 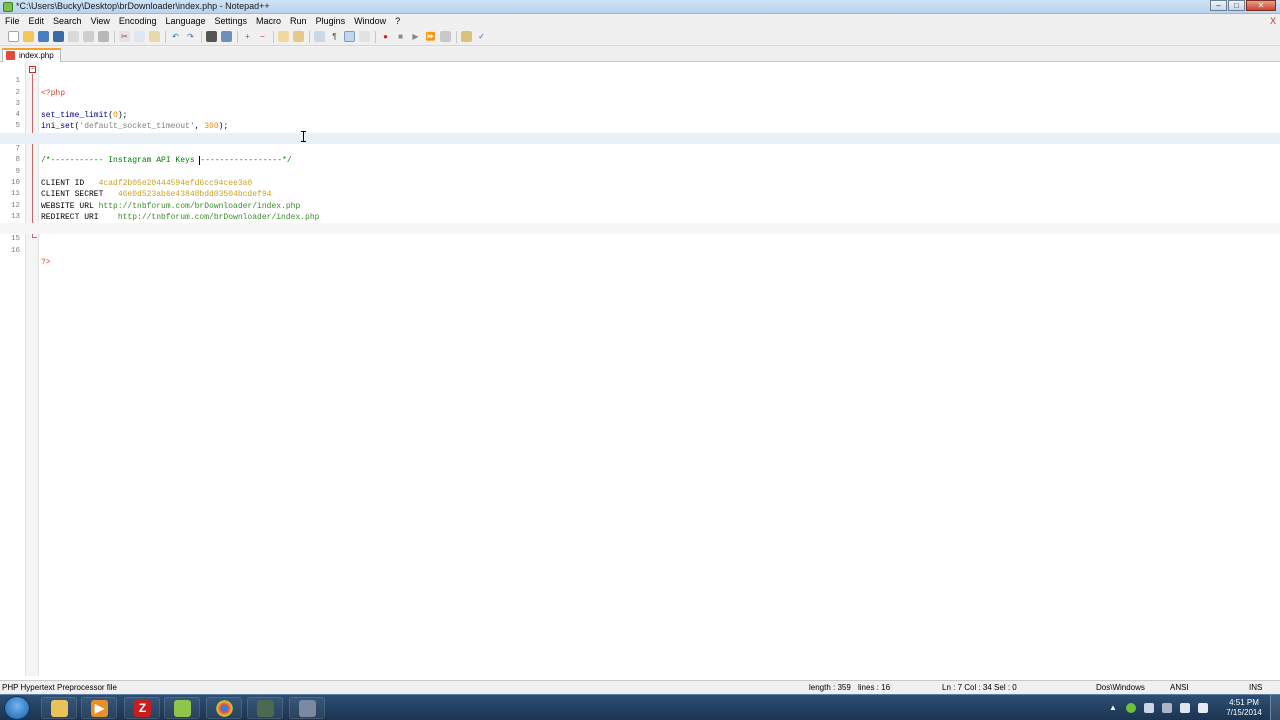 I want to click on cut-icon: ✂, so click(x=124, y=36).